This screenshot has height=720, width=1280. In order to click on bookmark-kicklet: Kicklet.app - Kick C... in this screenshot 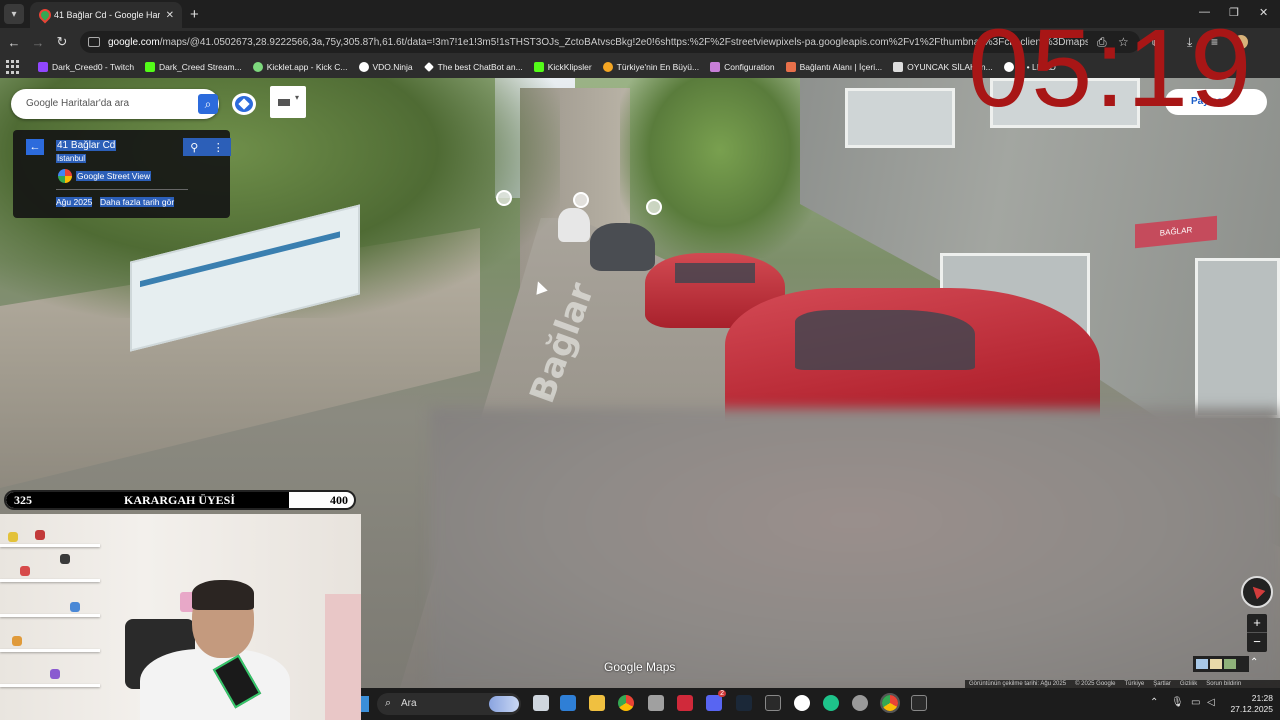, I will do `click(300, 67)`.